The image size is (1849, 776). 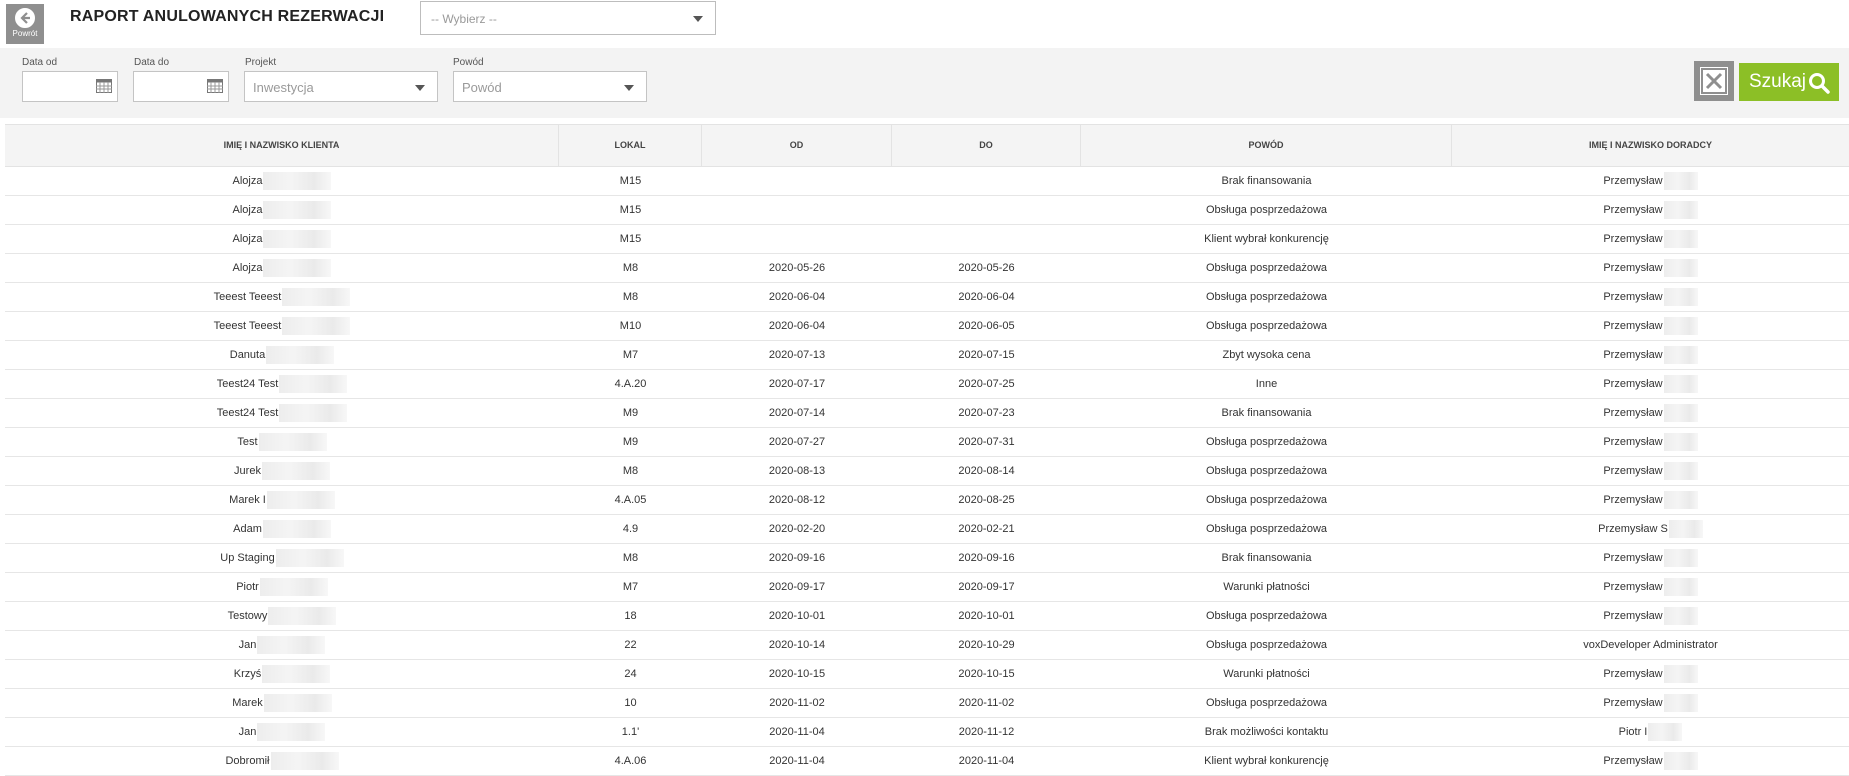 What do you see at coordinates (986, 674) in the screenshot?
I see `cell-do: 2020-10-15` at bounding box center [986, 674].